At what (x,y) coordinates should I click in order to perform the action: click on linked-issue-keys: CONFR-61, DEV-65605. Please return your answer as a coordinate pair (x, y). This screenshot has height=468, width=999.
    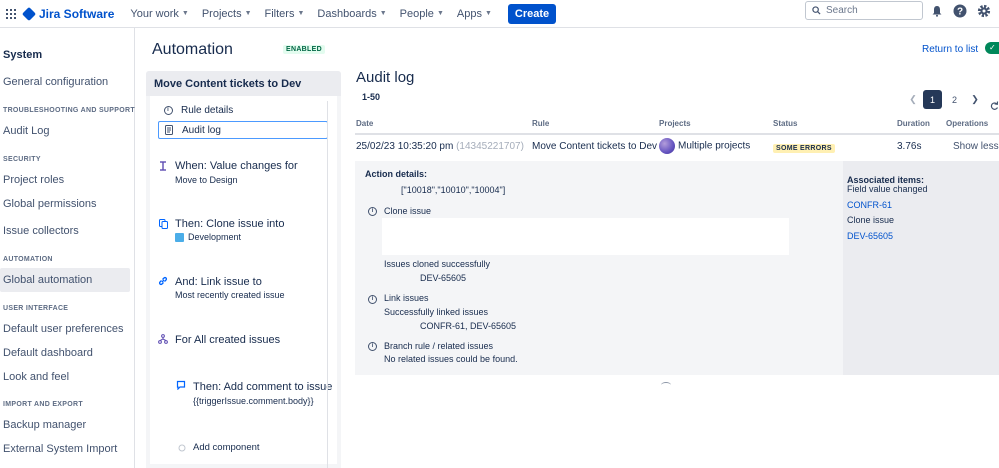
    Looking at the image, I should click on (468, 326).